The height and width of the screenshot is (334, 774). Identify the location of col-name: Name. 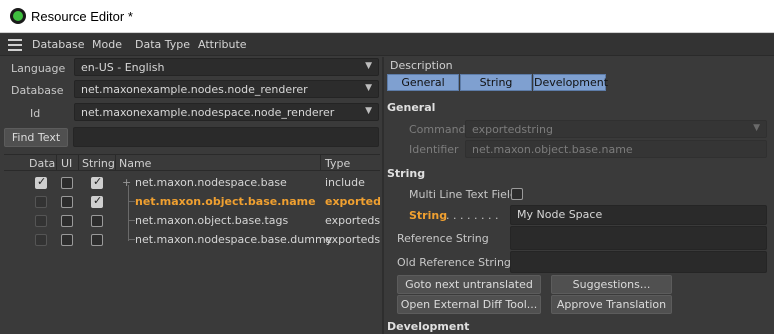
(135, 163).